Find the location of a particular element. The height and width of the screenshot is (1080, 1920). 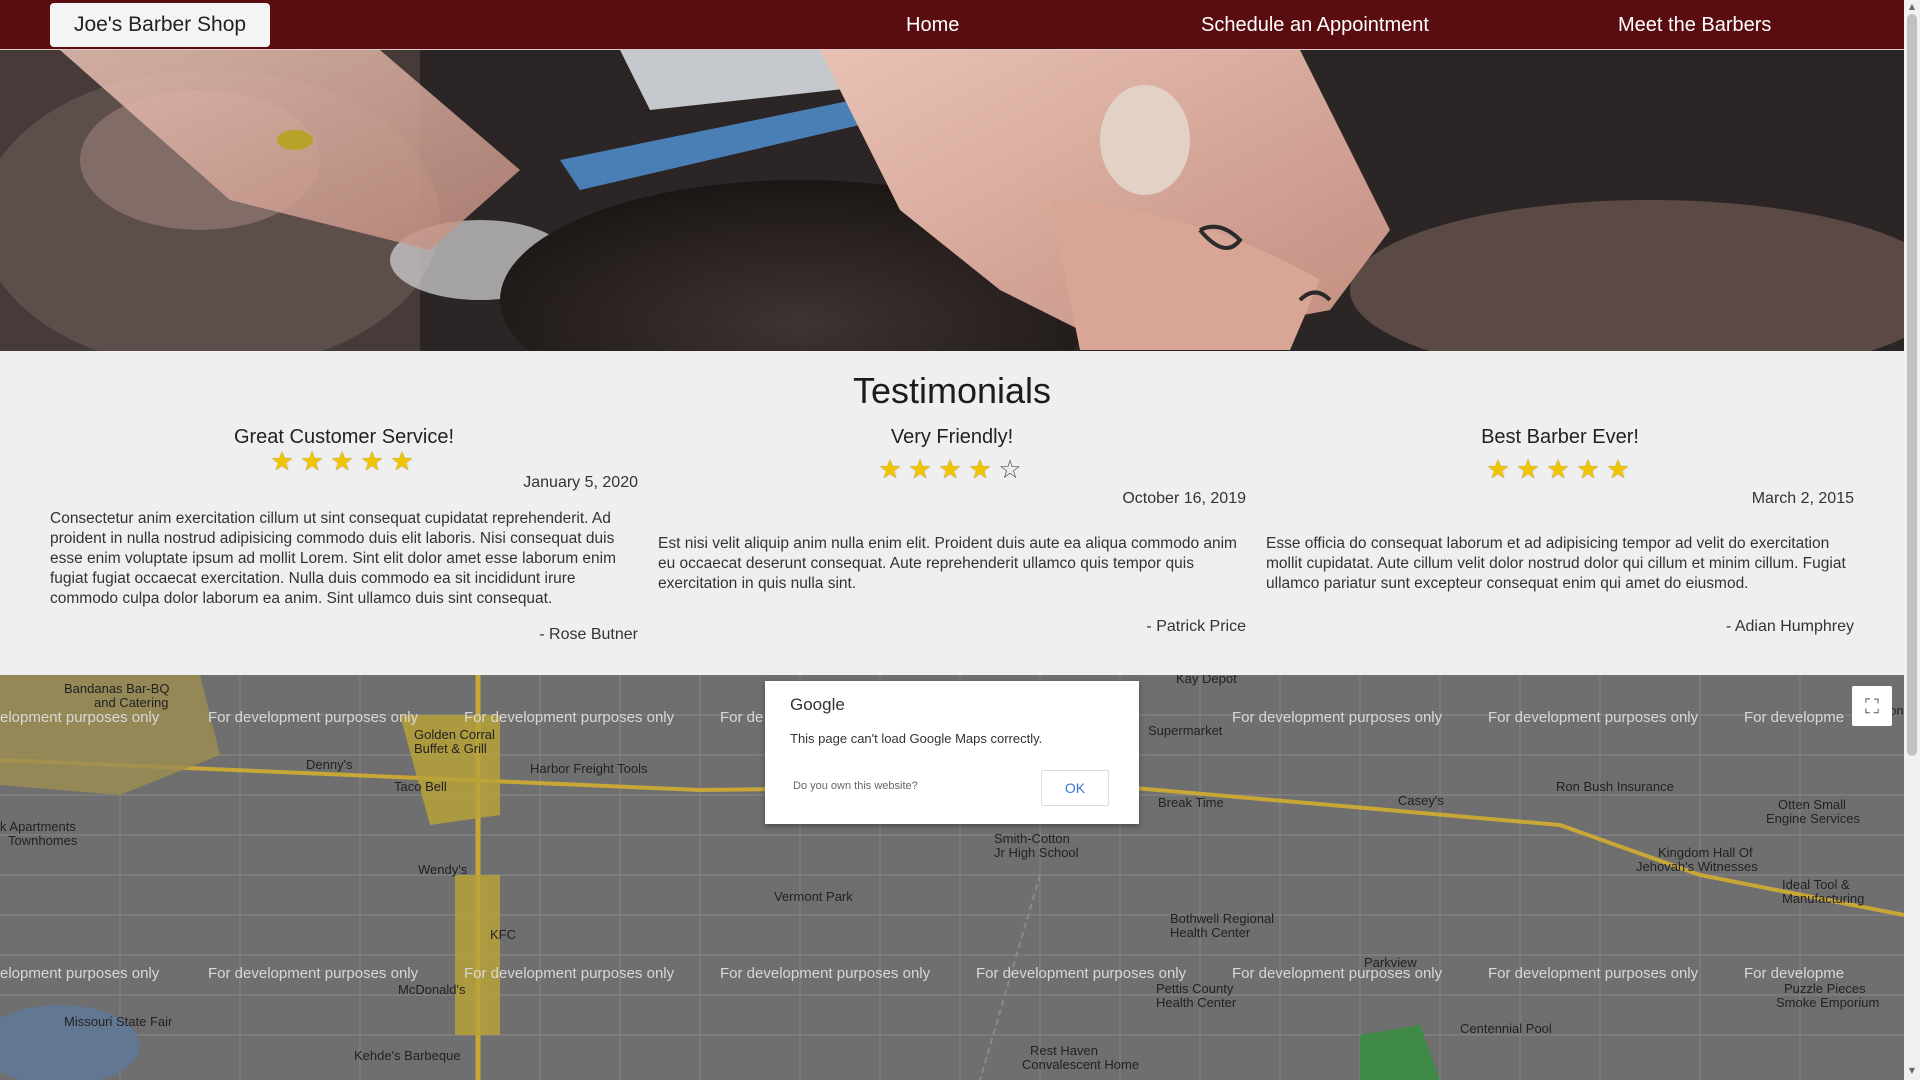

review-author: - Rose Butner is located at coordinates (588, 634).